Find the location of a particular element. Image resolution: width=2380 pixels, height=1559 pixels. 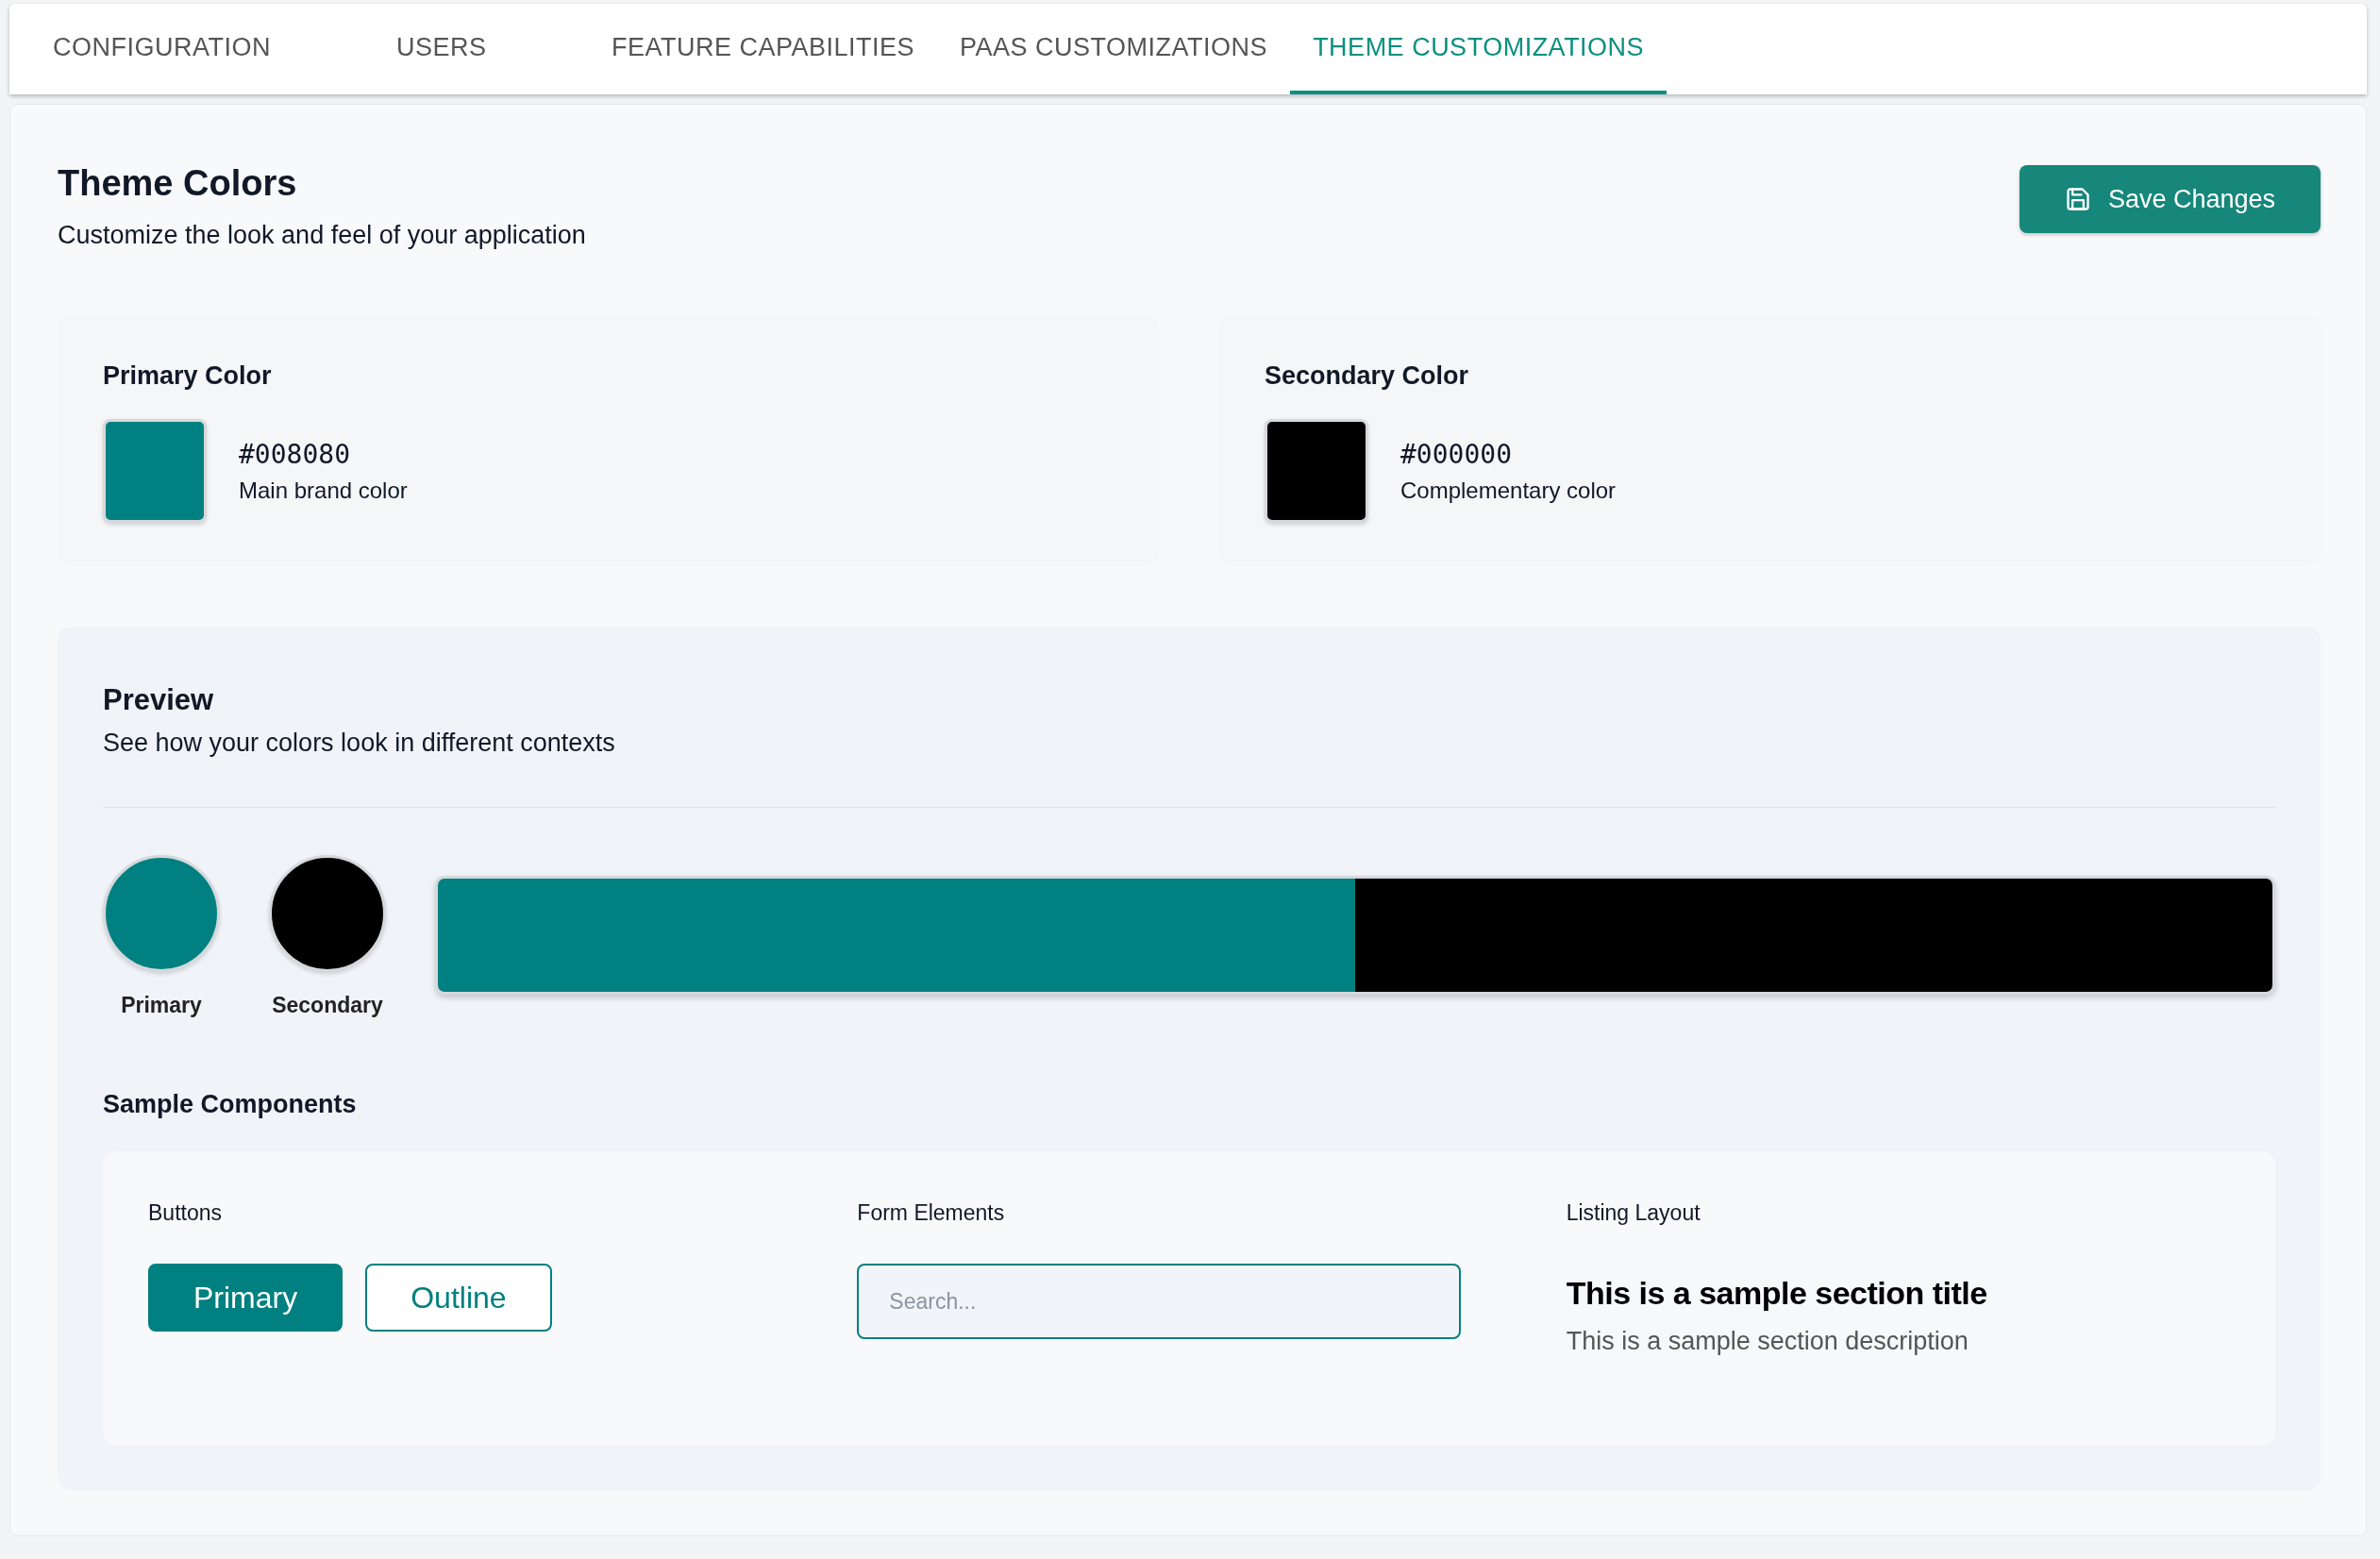

tab: PAAS CUSTOMIZATIONS is located at coordinates (1114, 49).